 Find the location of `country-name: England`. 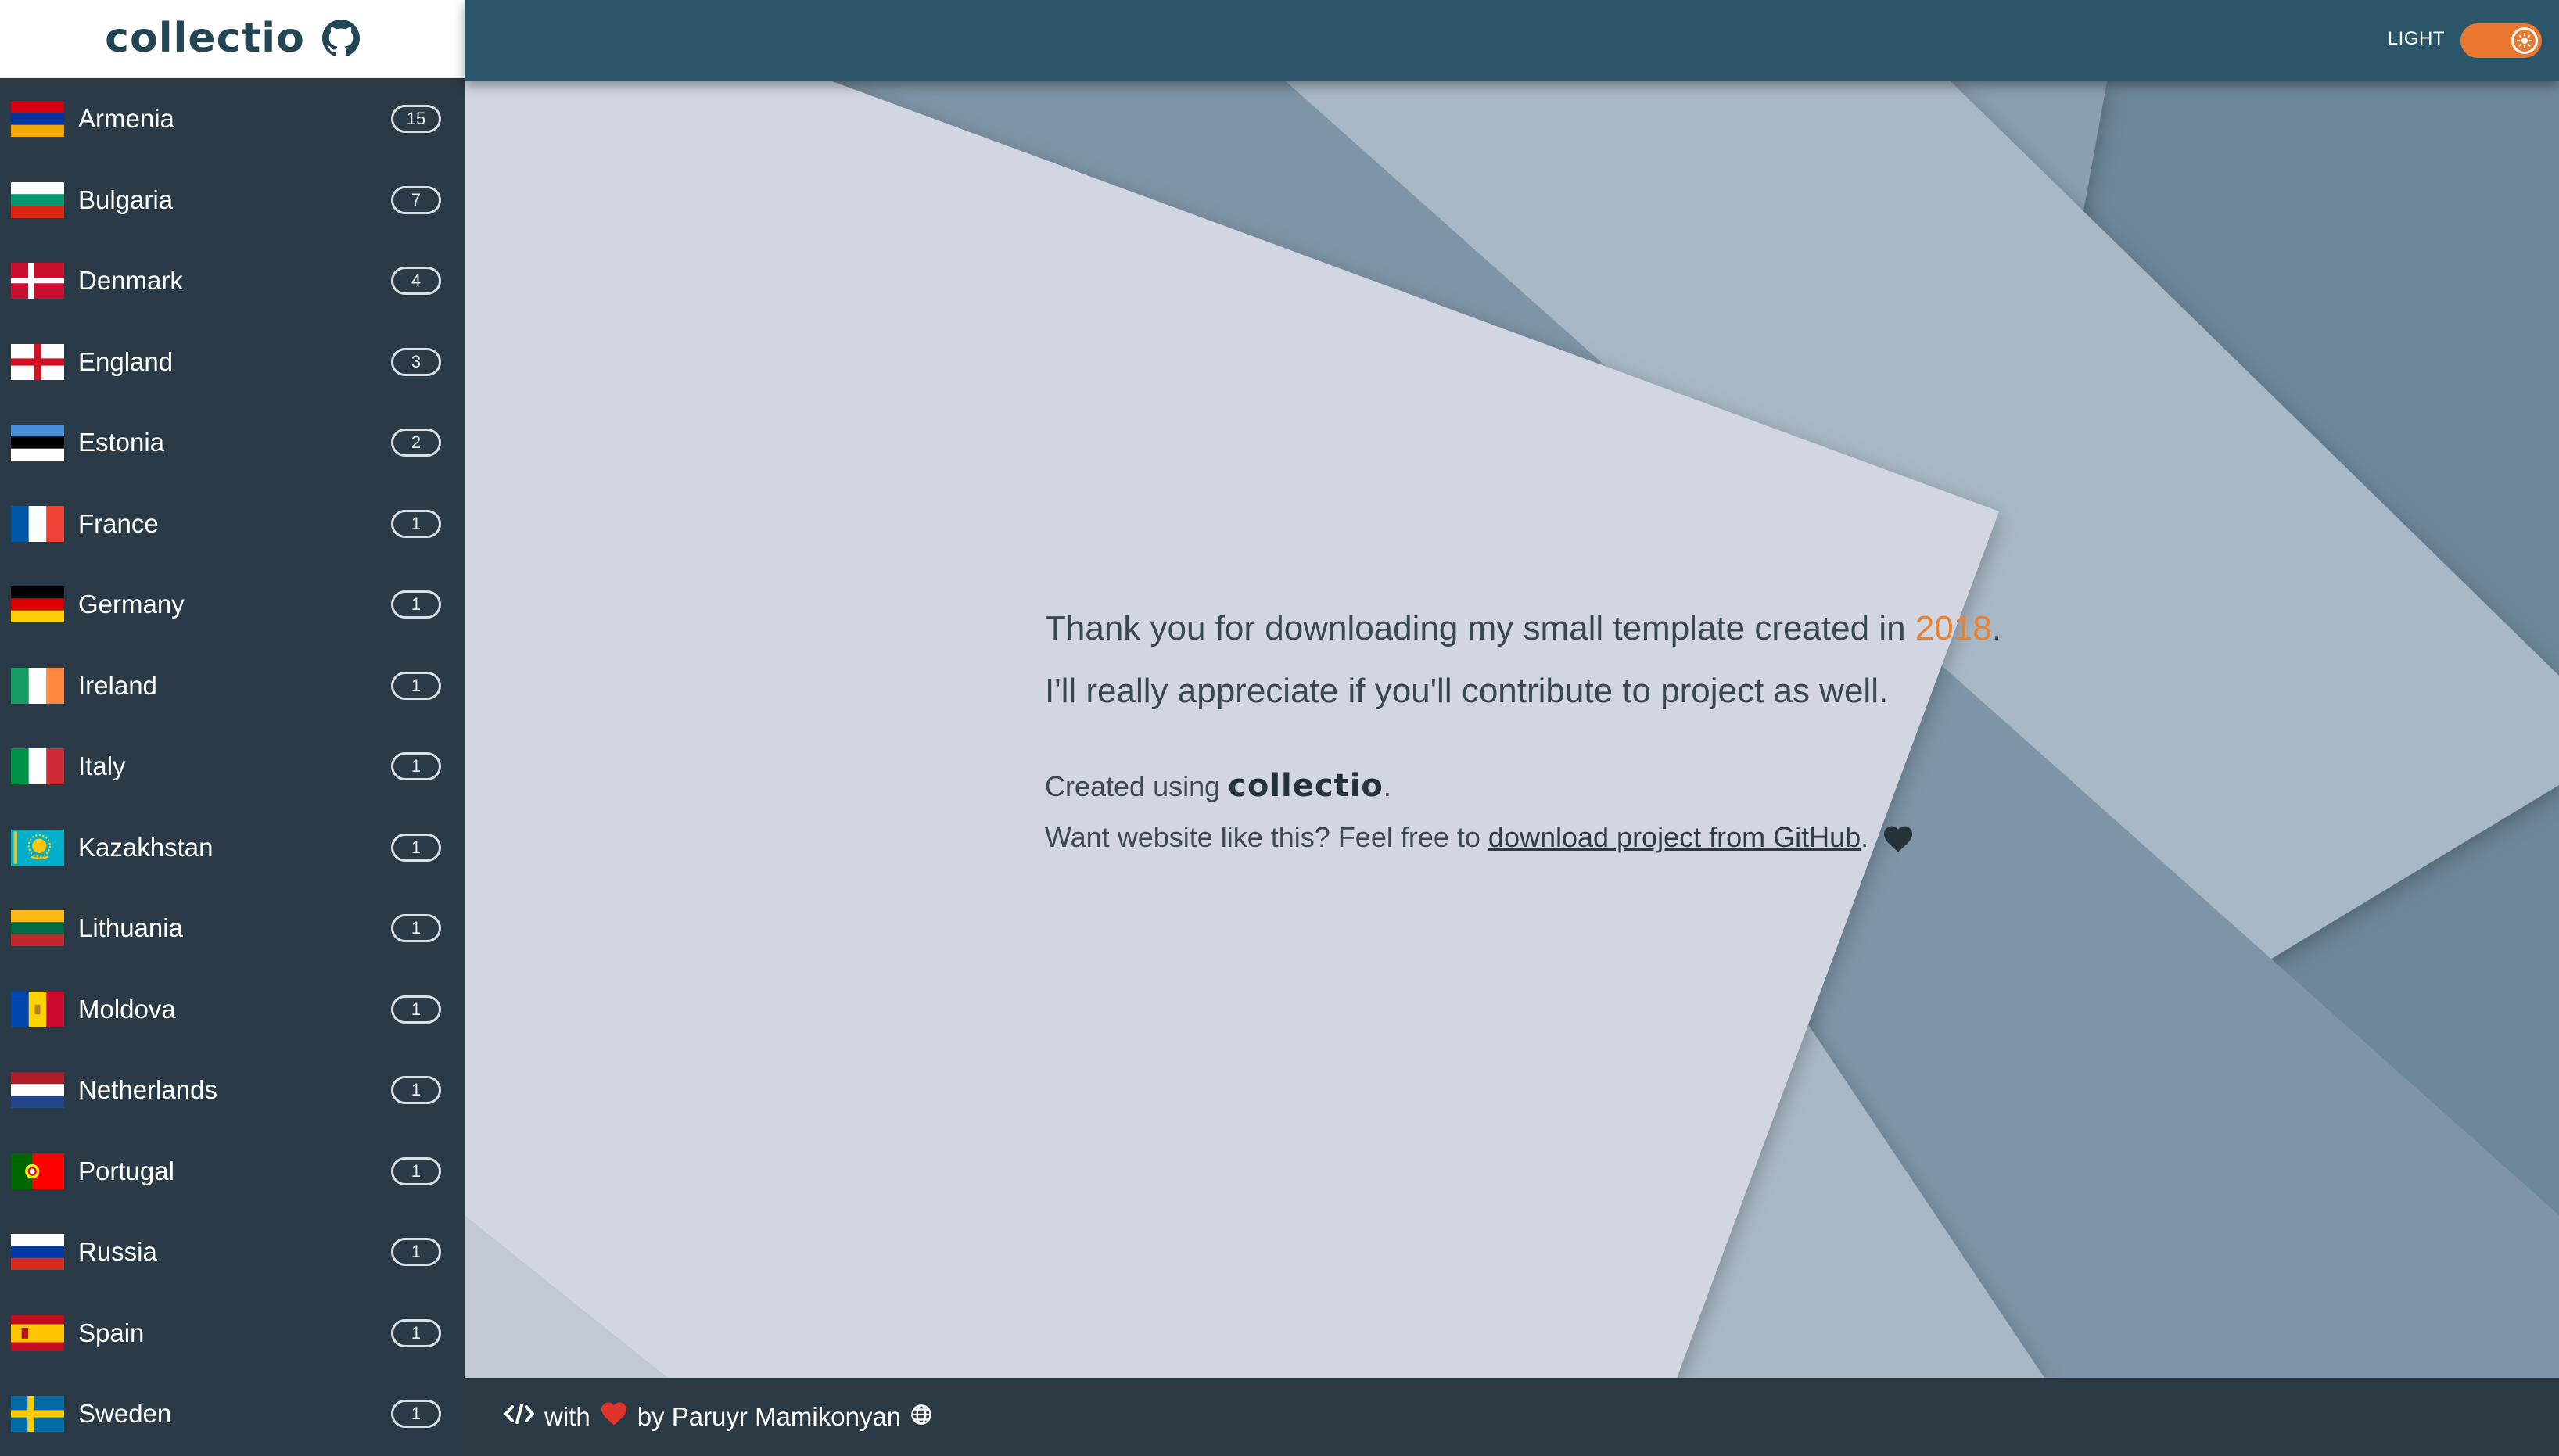

country-name: England is located at coordinates (126, 361).